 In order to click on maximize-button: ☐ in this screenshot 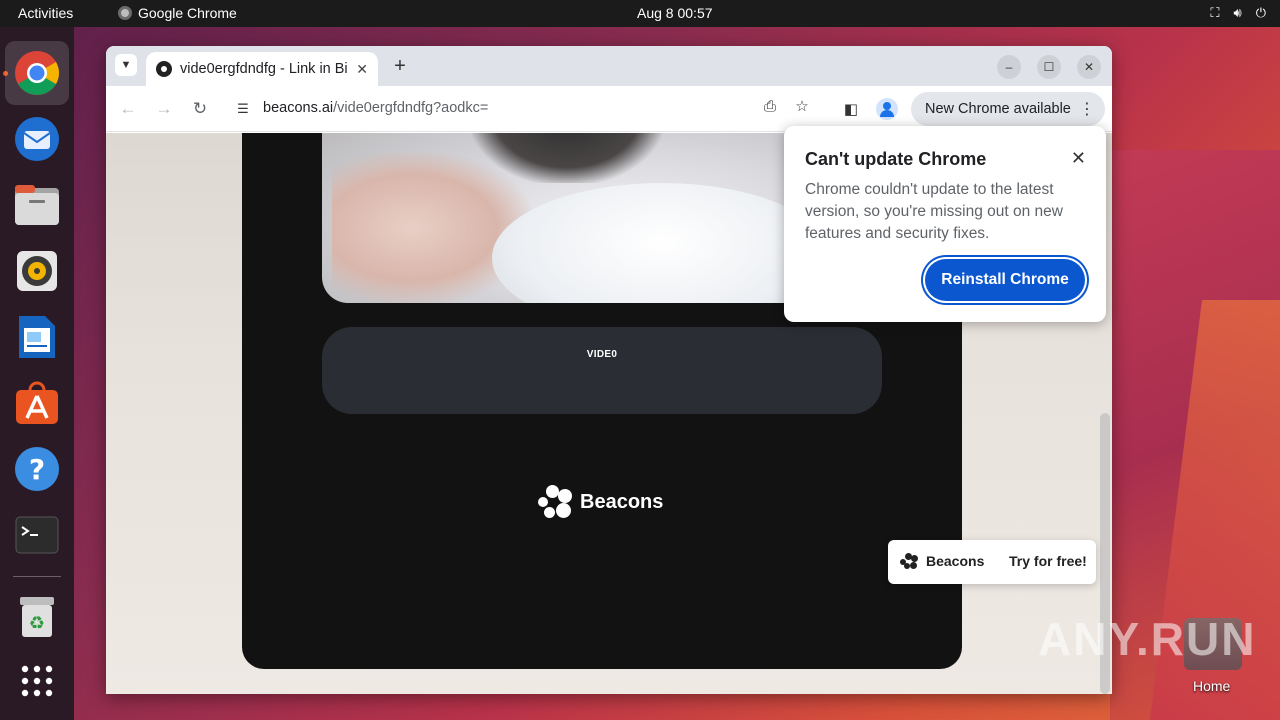, I will do `click(1049, 67)`.